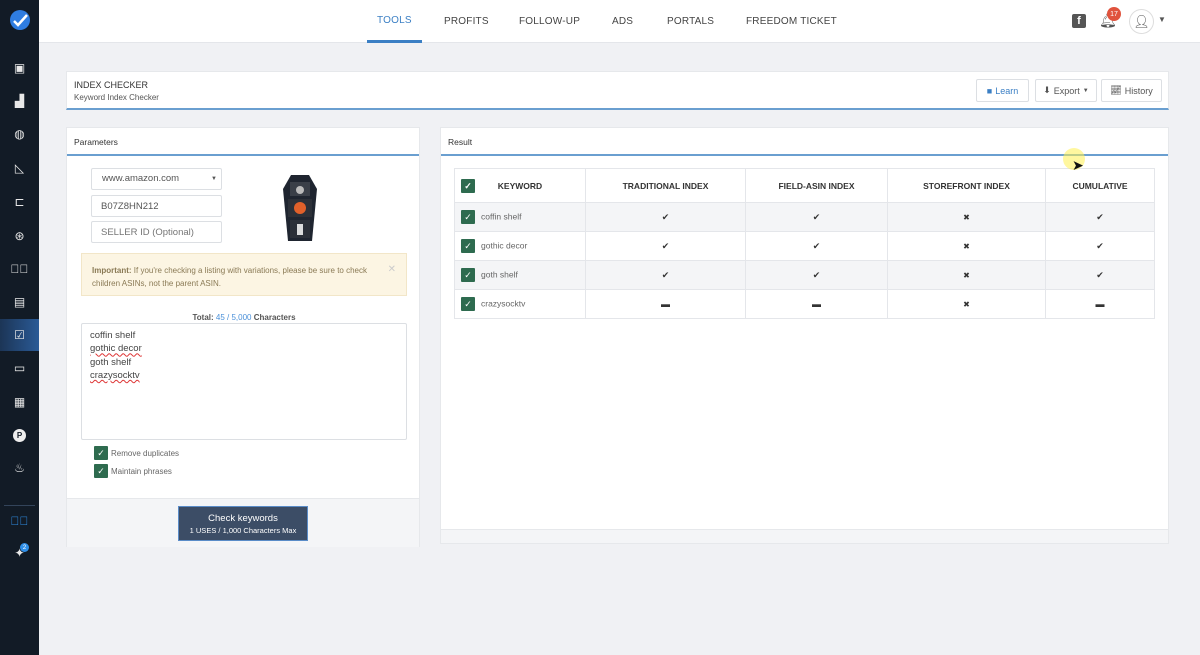 The width and height of the screenshot is (1200, 655). What do you see at coordinates (156, 179) in the screenshot?
I see `marketplace-select: www.amazon.com ▼` at bounding box center [156, 179].